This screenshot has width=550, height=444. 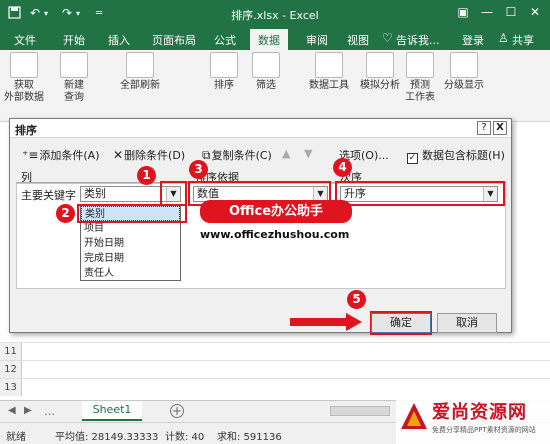 What do you see at coordinates (380, 65) in the screenshot?
I see `what-if-icon` at bounding box center [380, 65].